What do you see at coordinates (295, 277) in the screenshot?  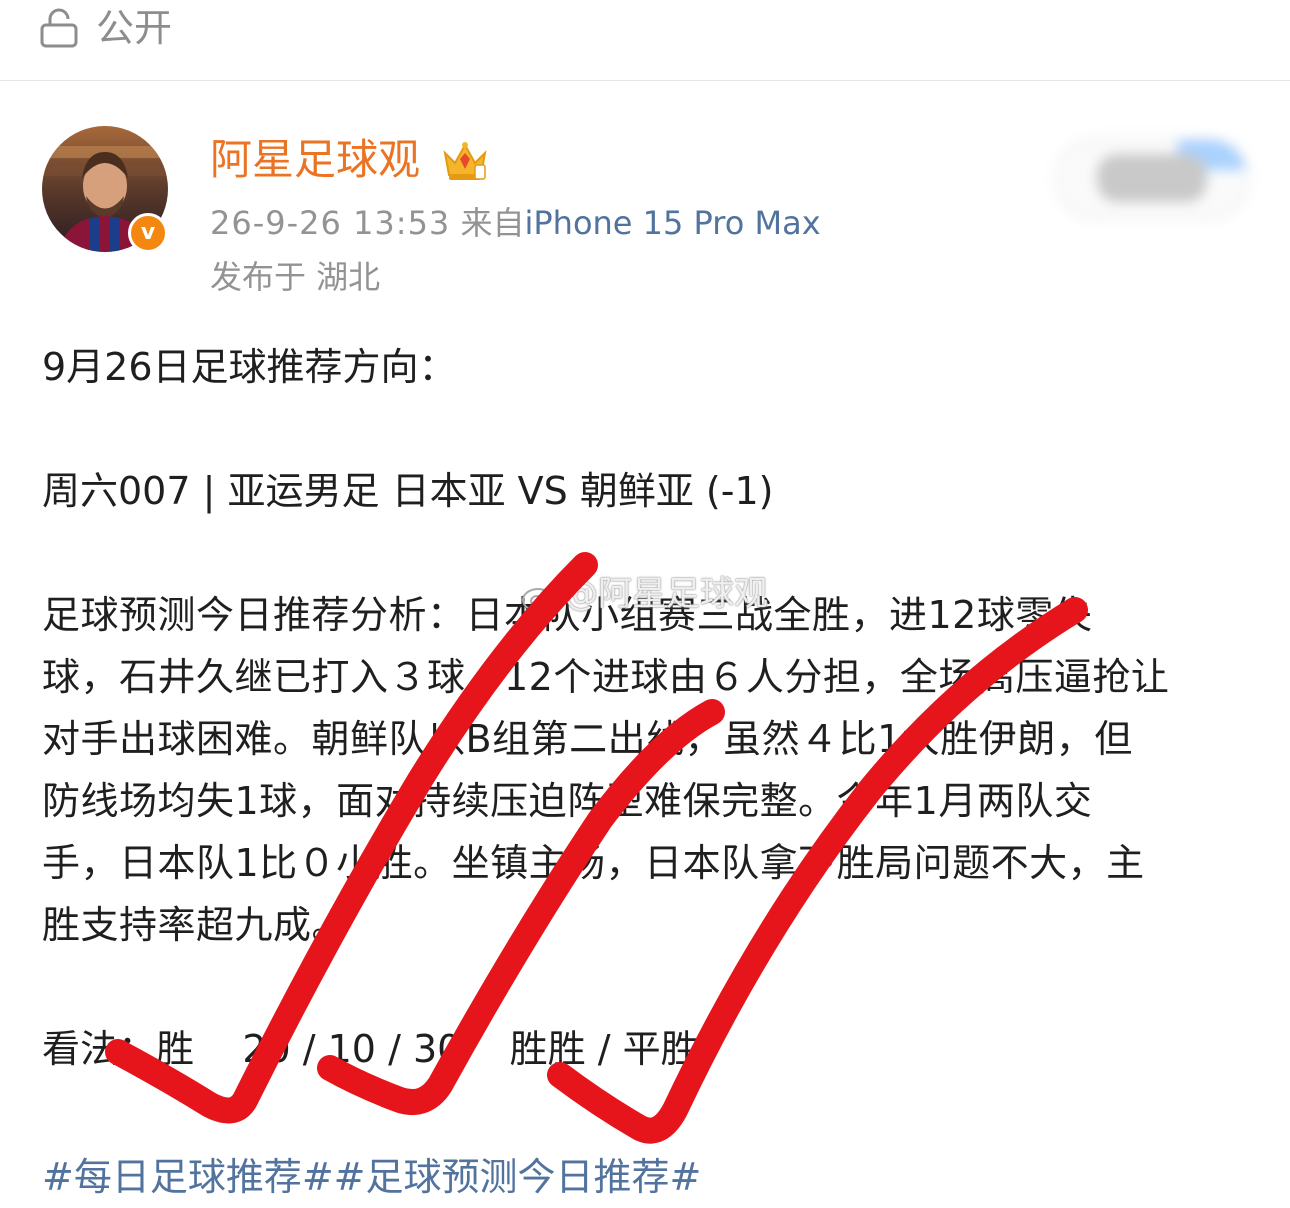 I see `post-location: 发布于 湖北` at bounding box center [295, 277].